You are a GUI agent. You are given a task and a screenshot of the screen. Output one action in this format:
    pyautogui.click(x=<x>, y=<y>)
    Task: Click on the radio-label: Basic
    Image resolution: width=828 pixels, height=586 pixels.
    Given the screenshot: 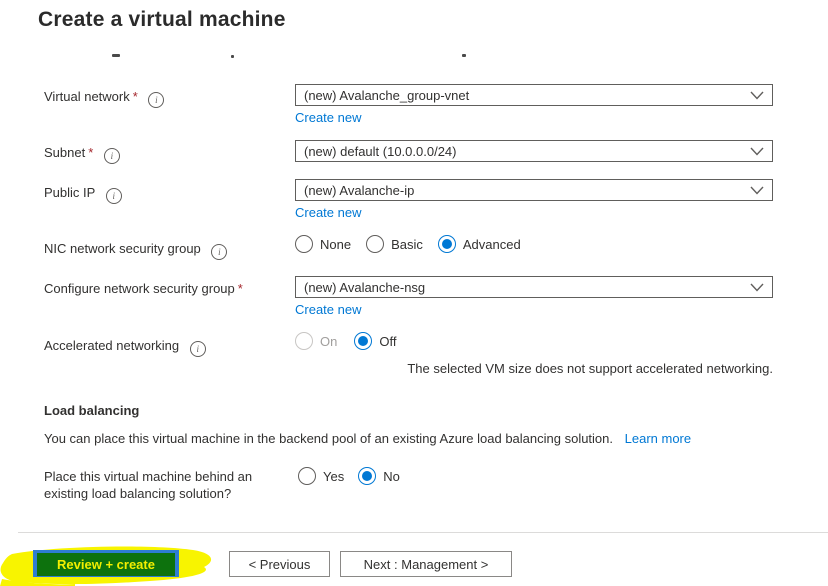 What is the action you would take?
    pyautogui.click(x=407, y=244)
    